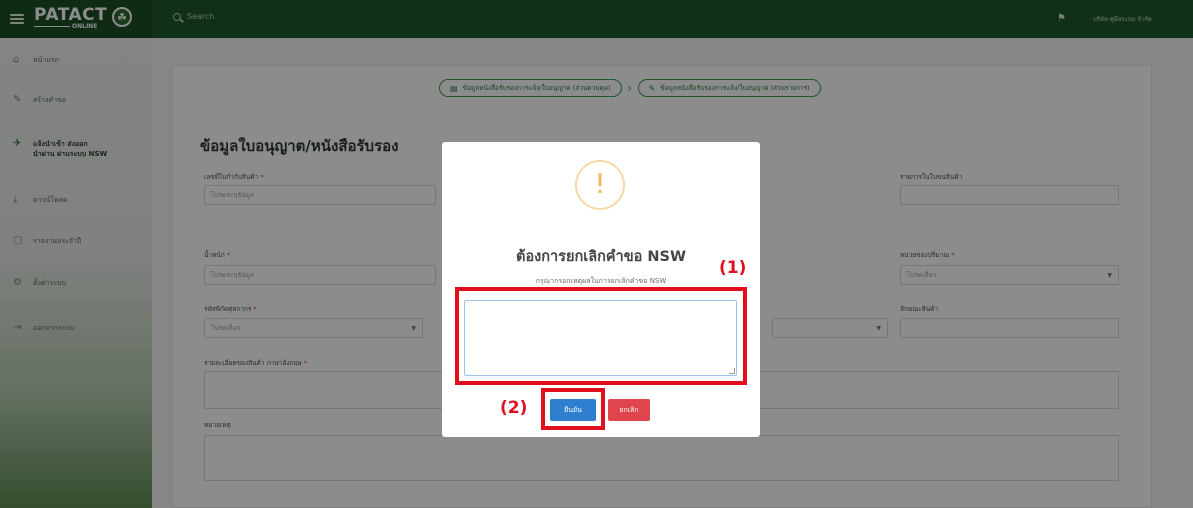 Image resolution: width=1193 pixels, height=508 pixels. I want to click on dialog-title: ต้องการยกเลิกคำขอ NSW, so click(601, 257).